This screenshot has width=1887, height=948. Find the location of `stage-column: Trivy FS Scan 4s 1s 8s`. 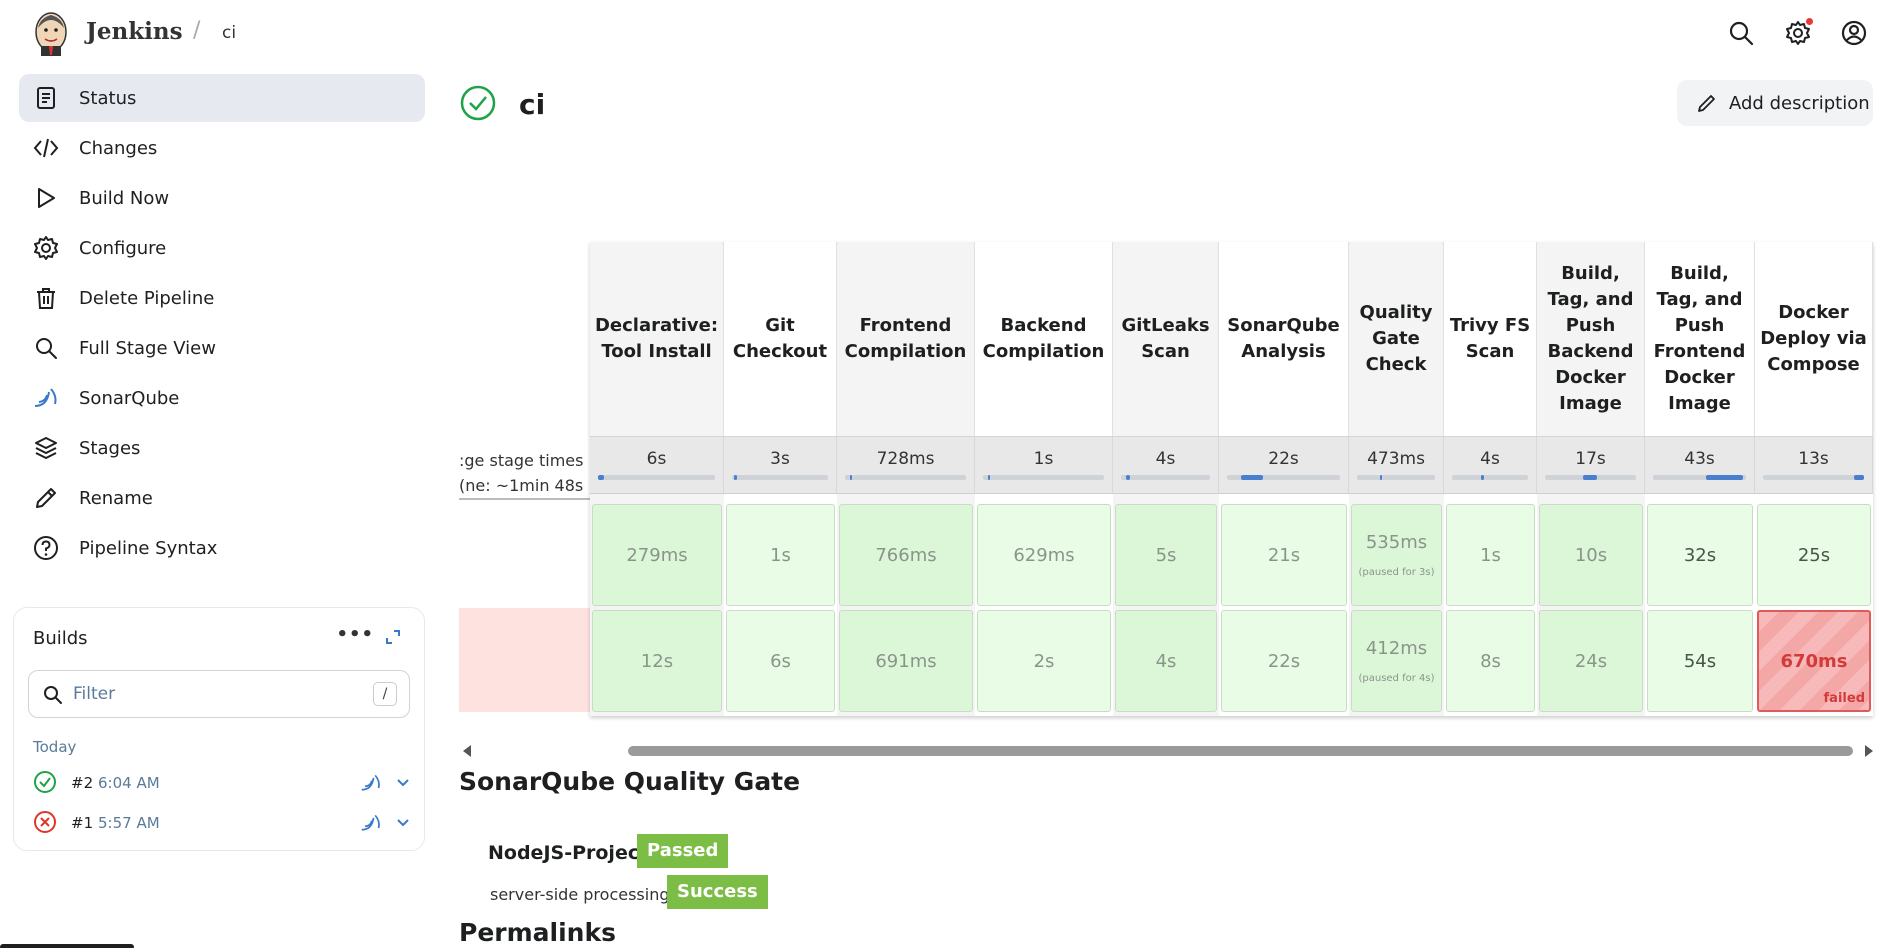

stage-column: Trivy FS Scan 4s 1s 8s is located at coordinates (1490, 479).